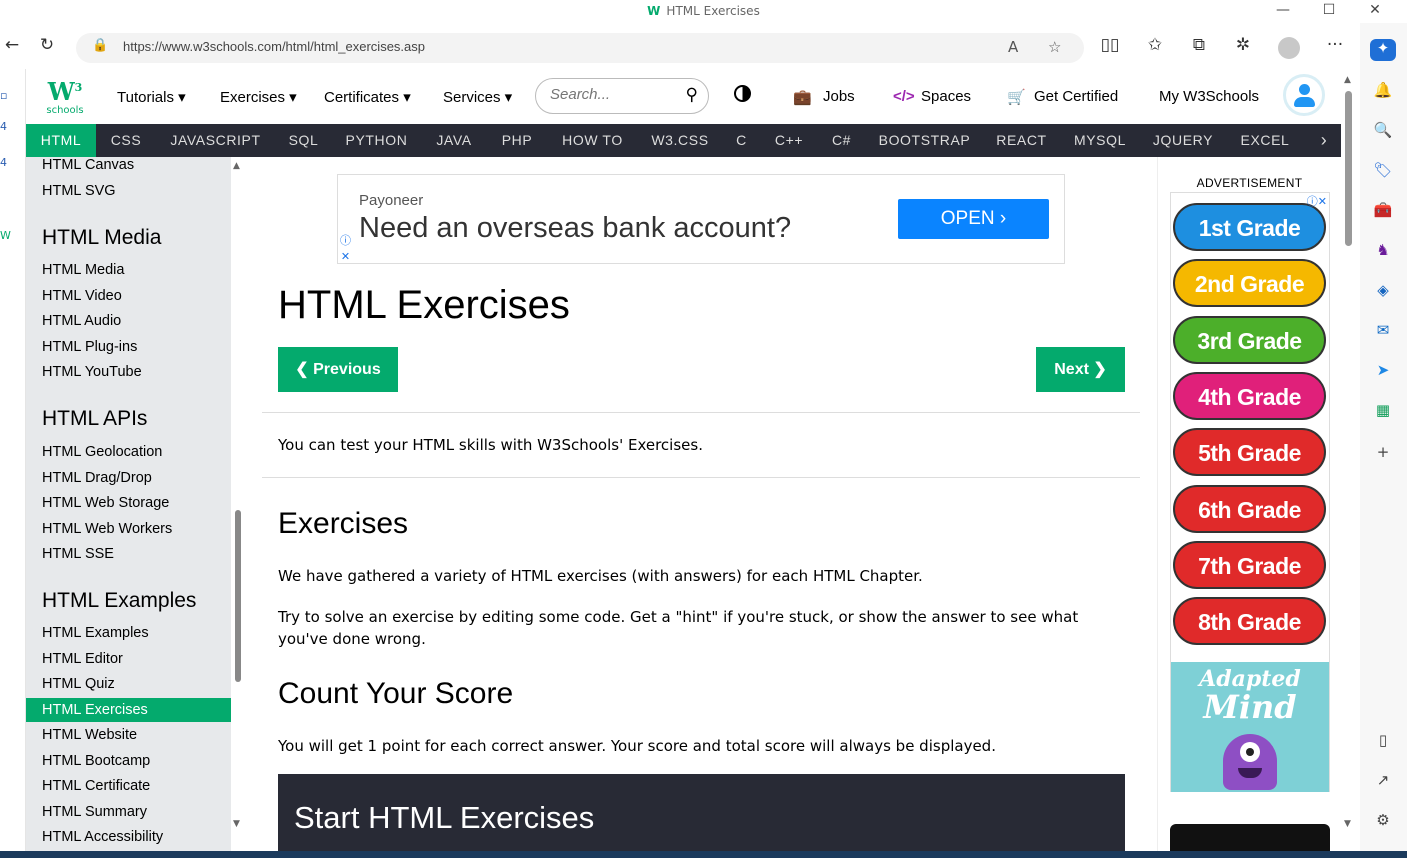 This screenshot has height=858, width=1407. What do you see at coordinates (1317, 201) in the screenshot?
I see `ad-choices-icon: ⓘ✕` at bounding box center [1317, 201].